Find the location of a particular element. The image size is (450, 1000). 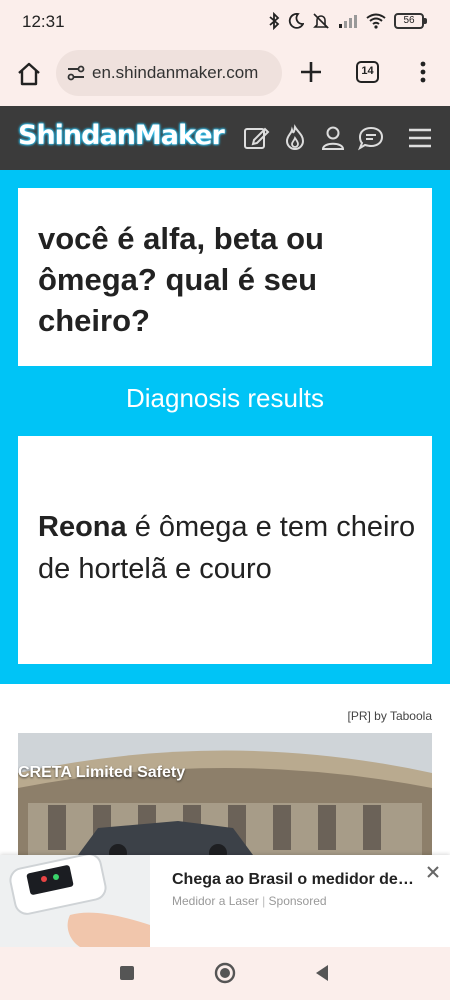

ad-thumbnail is located at coordinates (75, 901).